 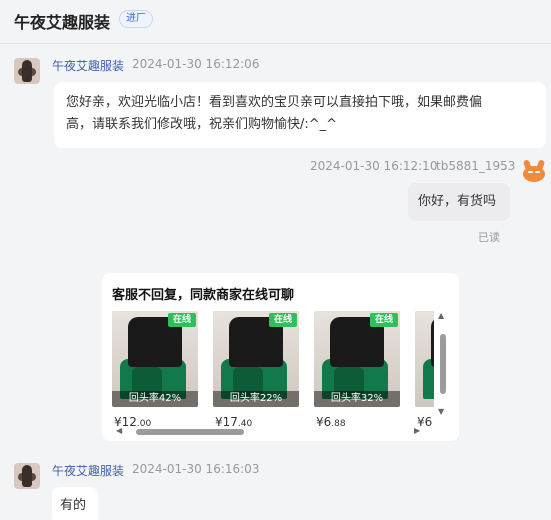 I want to click on return-rate: 回头率32%, so click(x=357, y=399).